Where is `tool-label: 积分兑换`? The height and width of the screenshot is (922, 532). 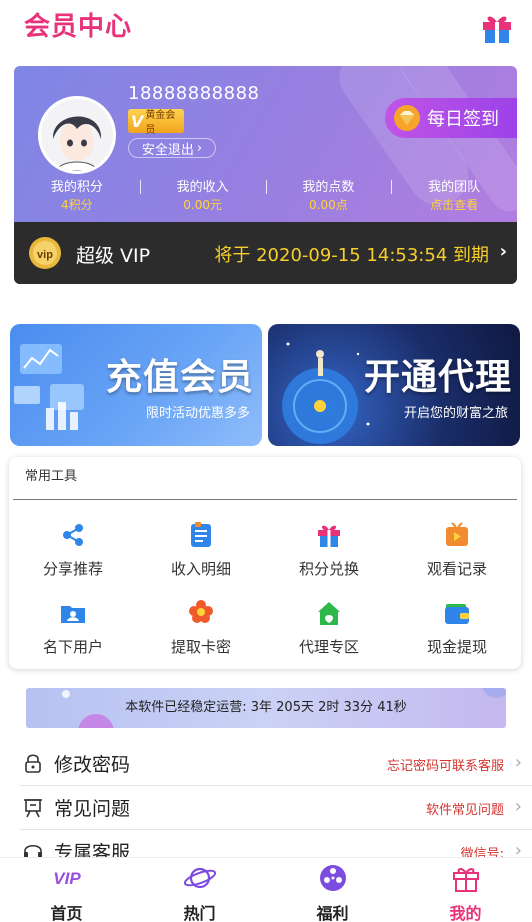
tool-label: 积分兑换 is located at coordinates (328, 569).